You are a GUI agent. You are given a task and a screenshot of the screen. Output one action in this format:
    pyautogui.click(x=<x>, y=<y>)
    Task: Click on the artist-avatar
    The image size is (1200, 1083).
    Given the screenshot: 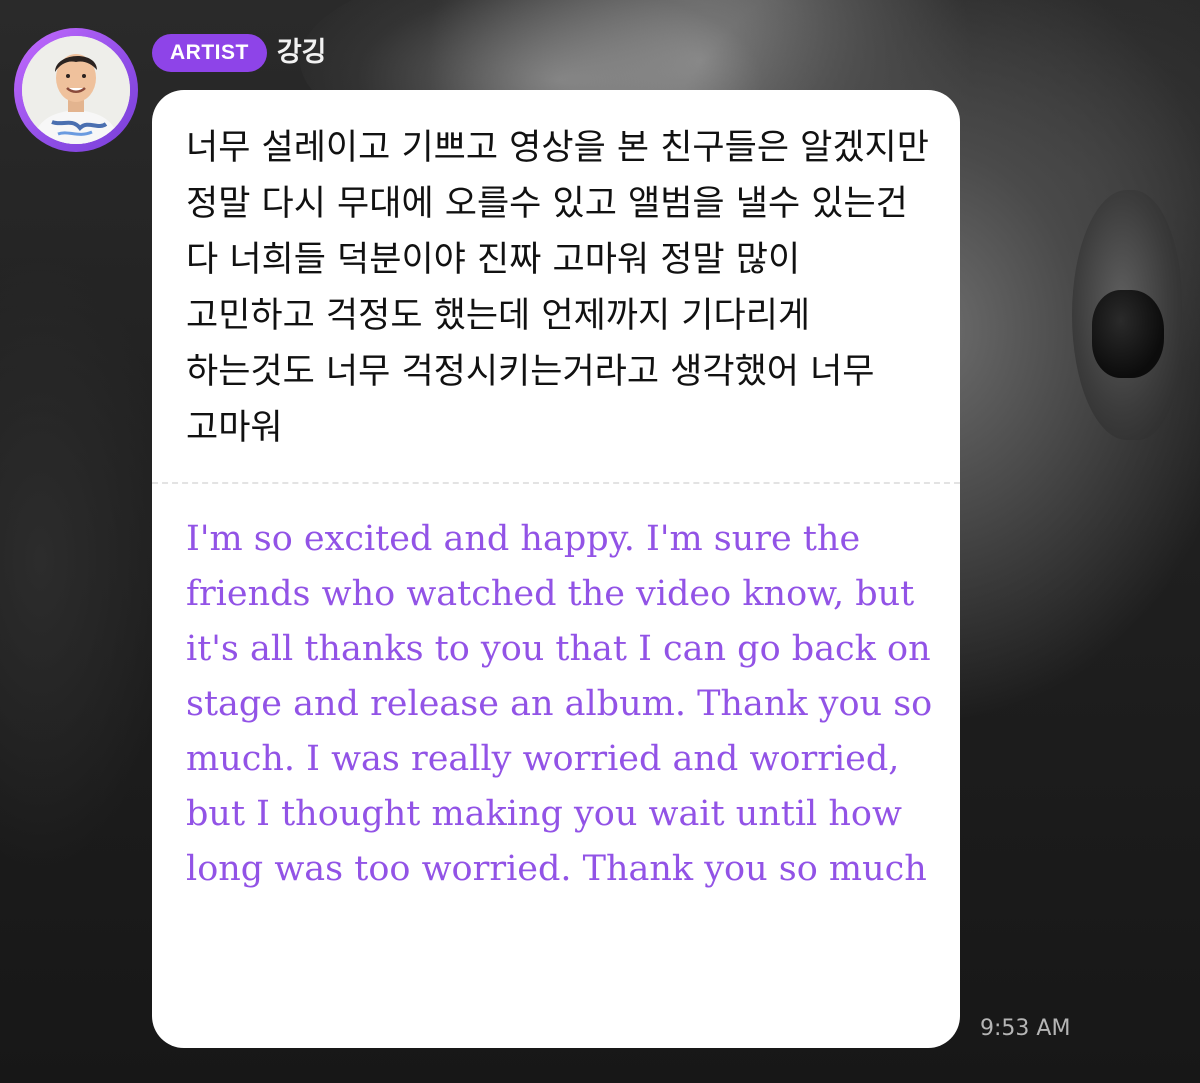 What is the action you would take?
    pyautogui.click(x=76, y=90)
    